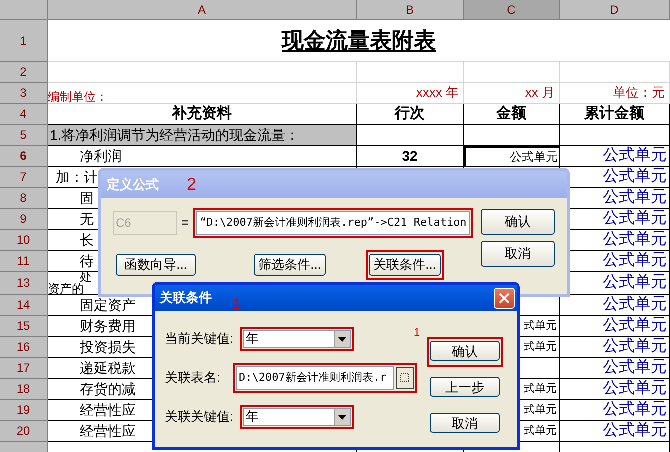 Image resolution: width=670 pixels, height=452 pixels. I want to click on dialog-button: 上一步, so click(465, 387).